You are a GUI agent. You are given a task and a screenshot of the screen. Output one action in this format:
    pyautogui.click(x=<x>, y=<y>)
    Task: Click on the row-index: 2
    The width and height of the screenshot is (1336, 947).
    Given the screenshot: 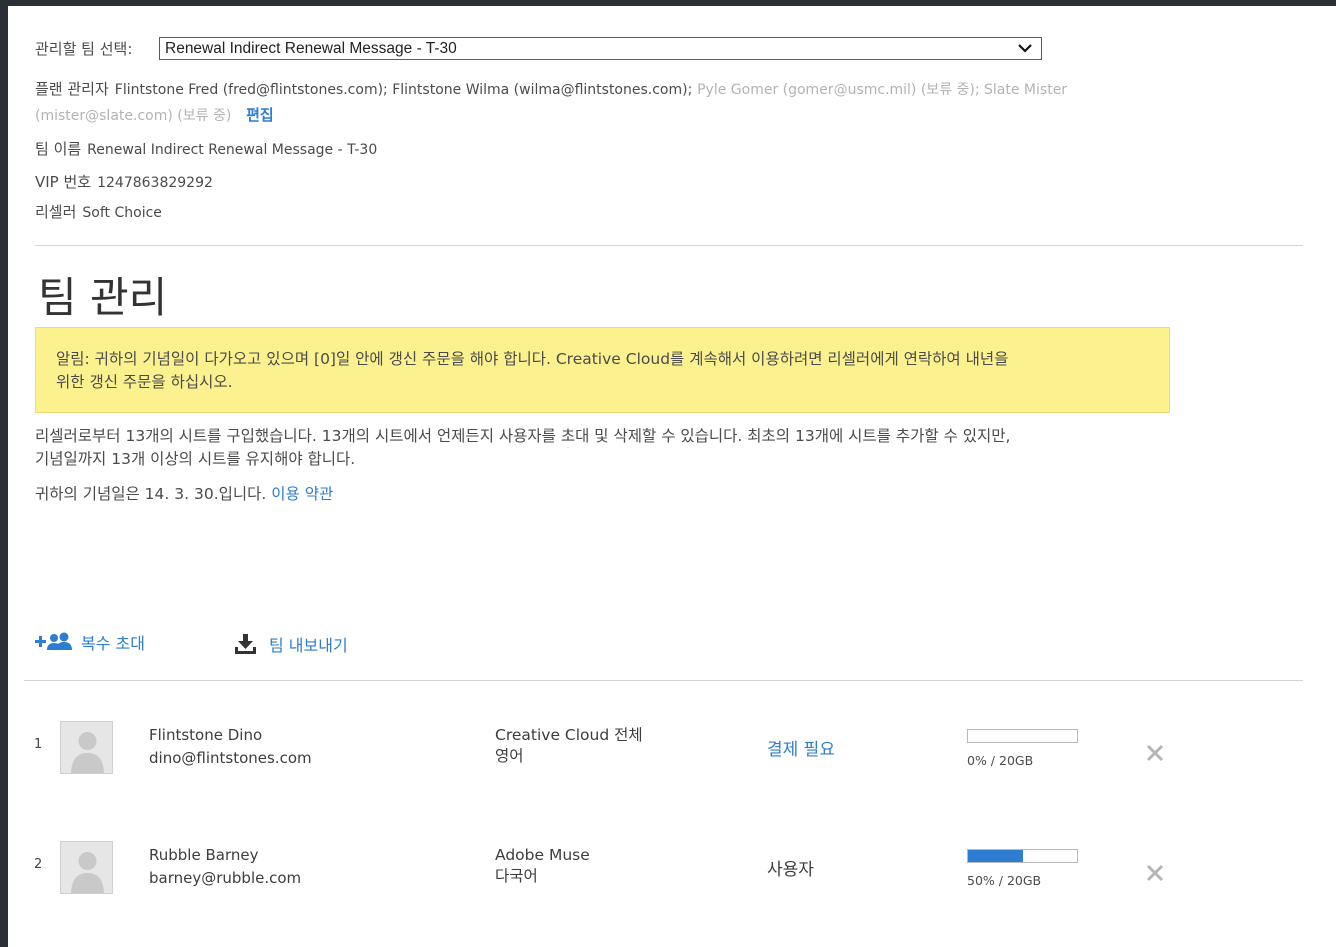 What is the action you would take?
    pyautogui.click(x=38, y=864)
    